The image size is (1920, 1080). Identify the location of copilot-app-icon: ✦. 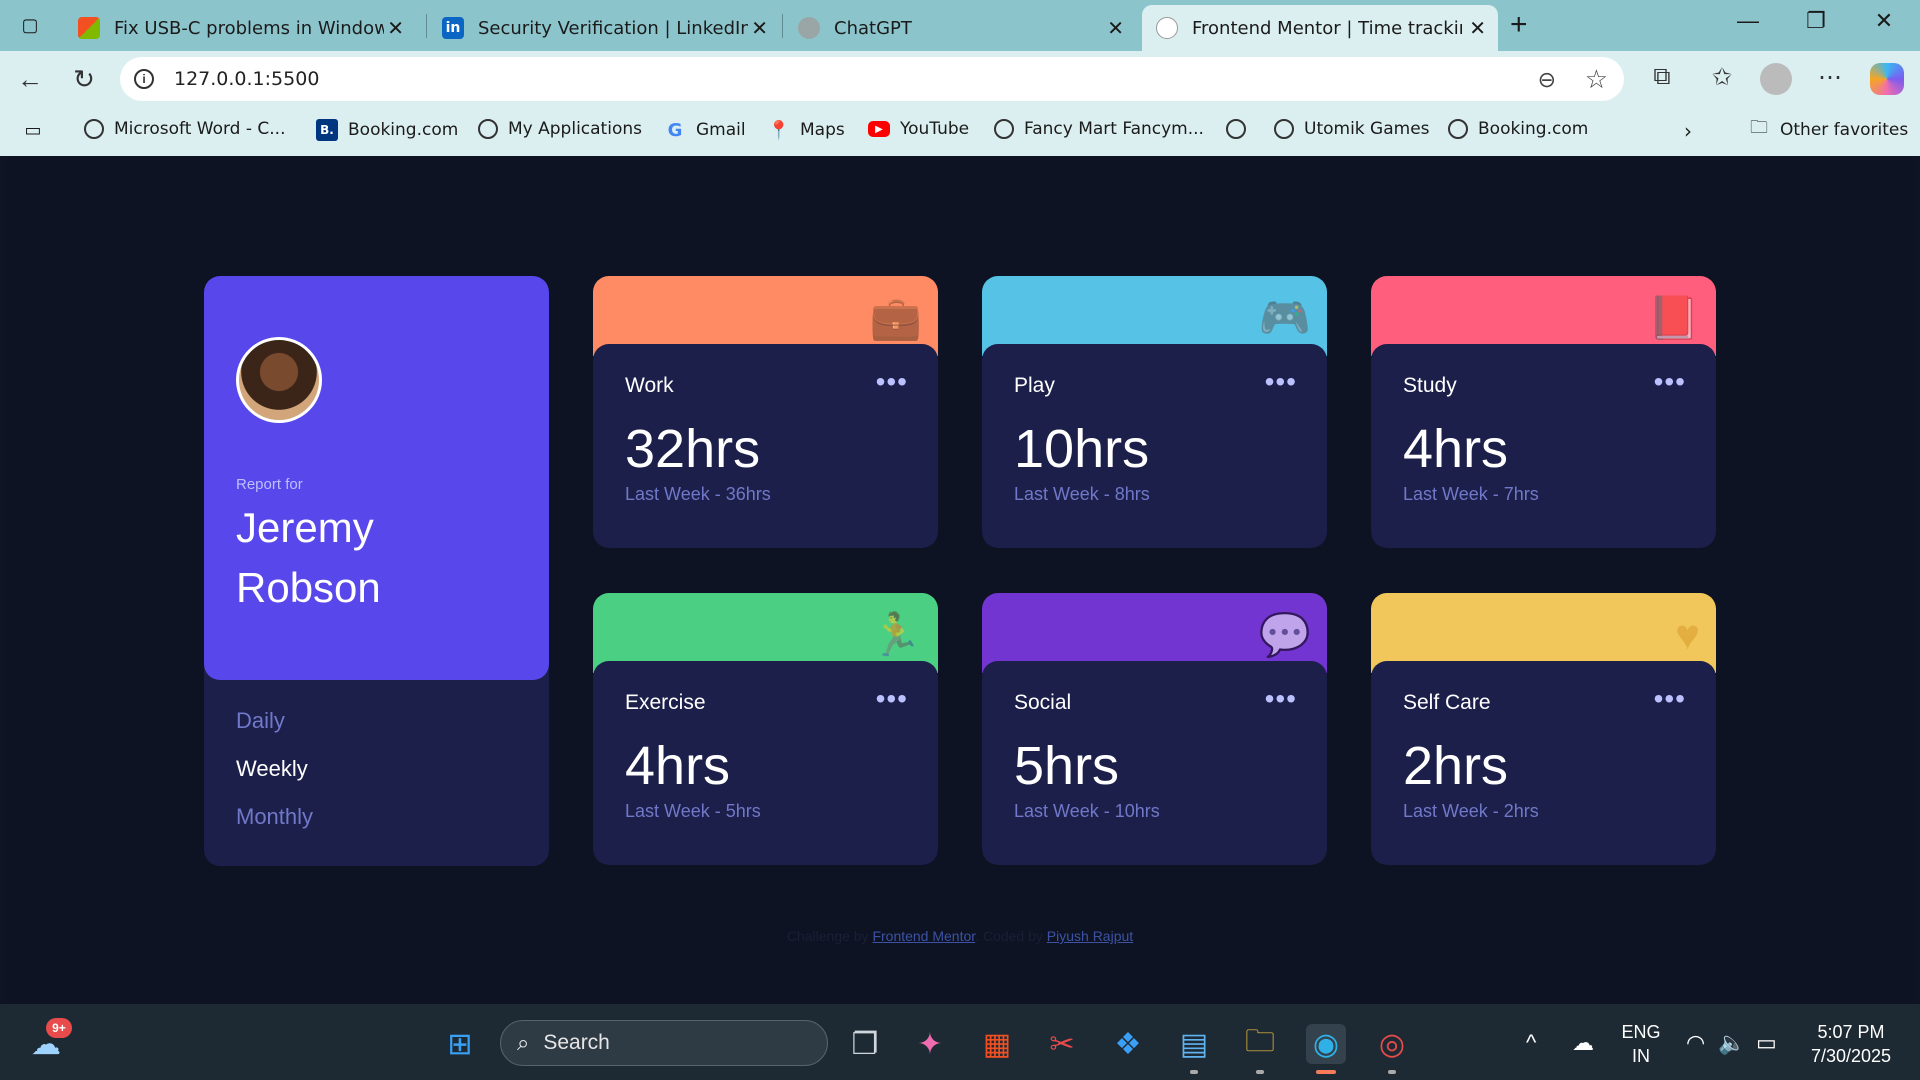
(930, 1044).